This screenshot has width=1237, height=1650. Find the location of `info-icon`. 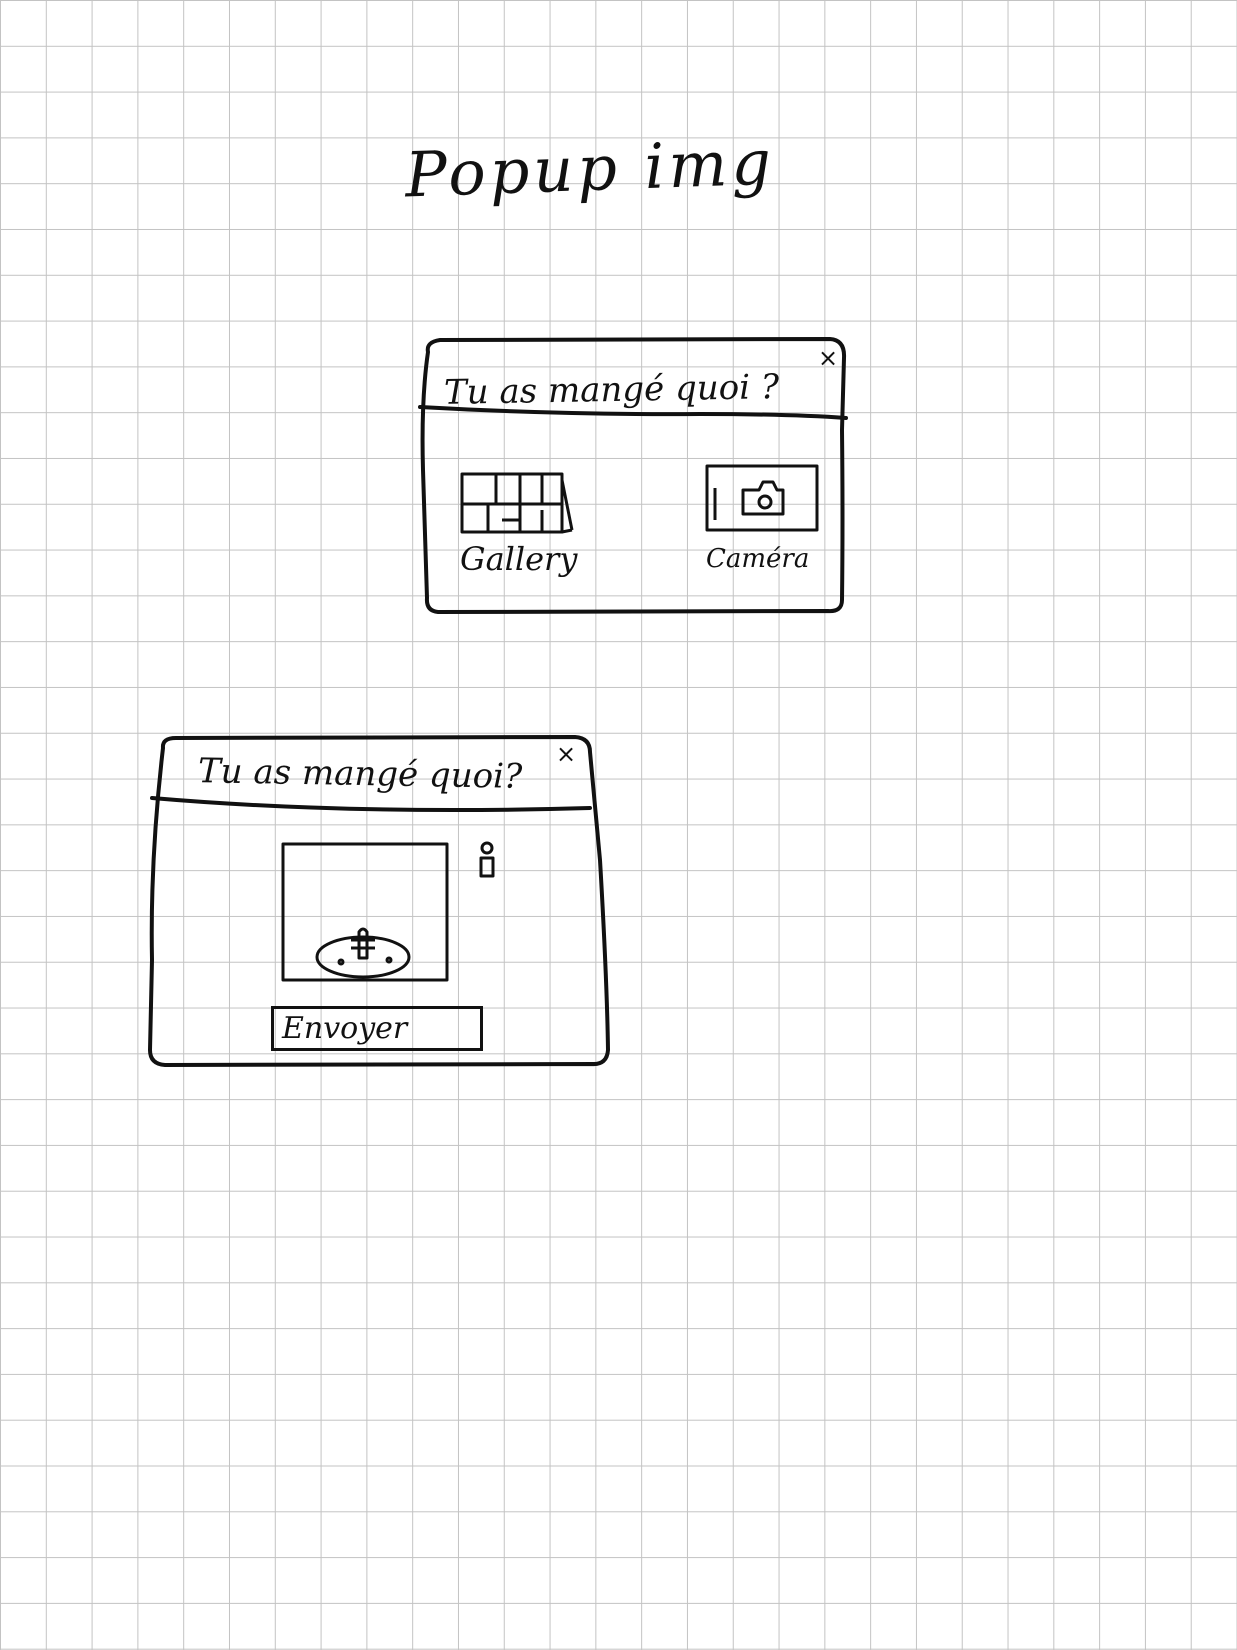

info-icon is located at coordinates (487, 860).